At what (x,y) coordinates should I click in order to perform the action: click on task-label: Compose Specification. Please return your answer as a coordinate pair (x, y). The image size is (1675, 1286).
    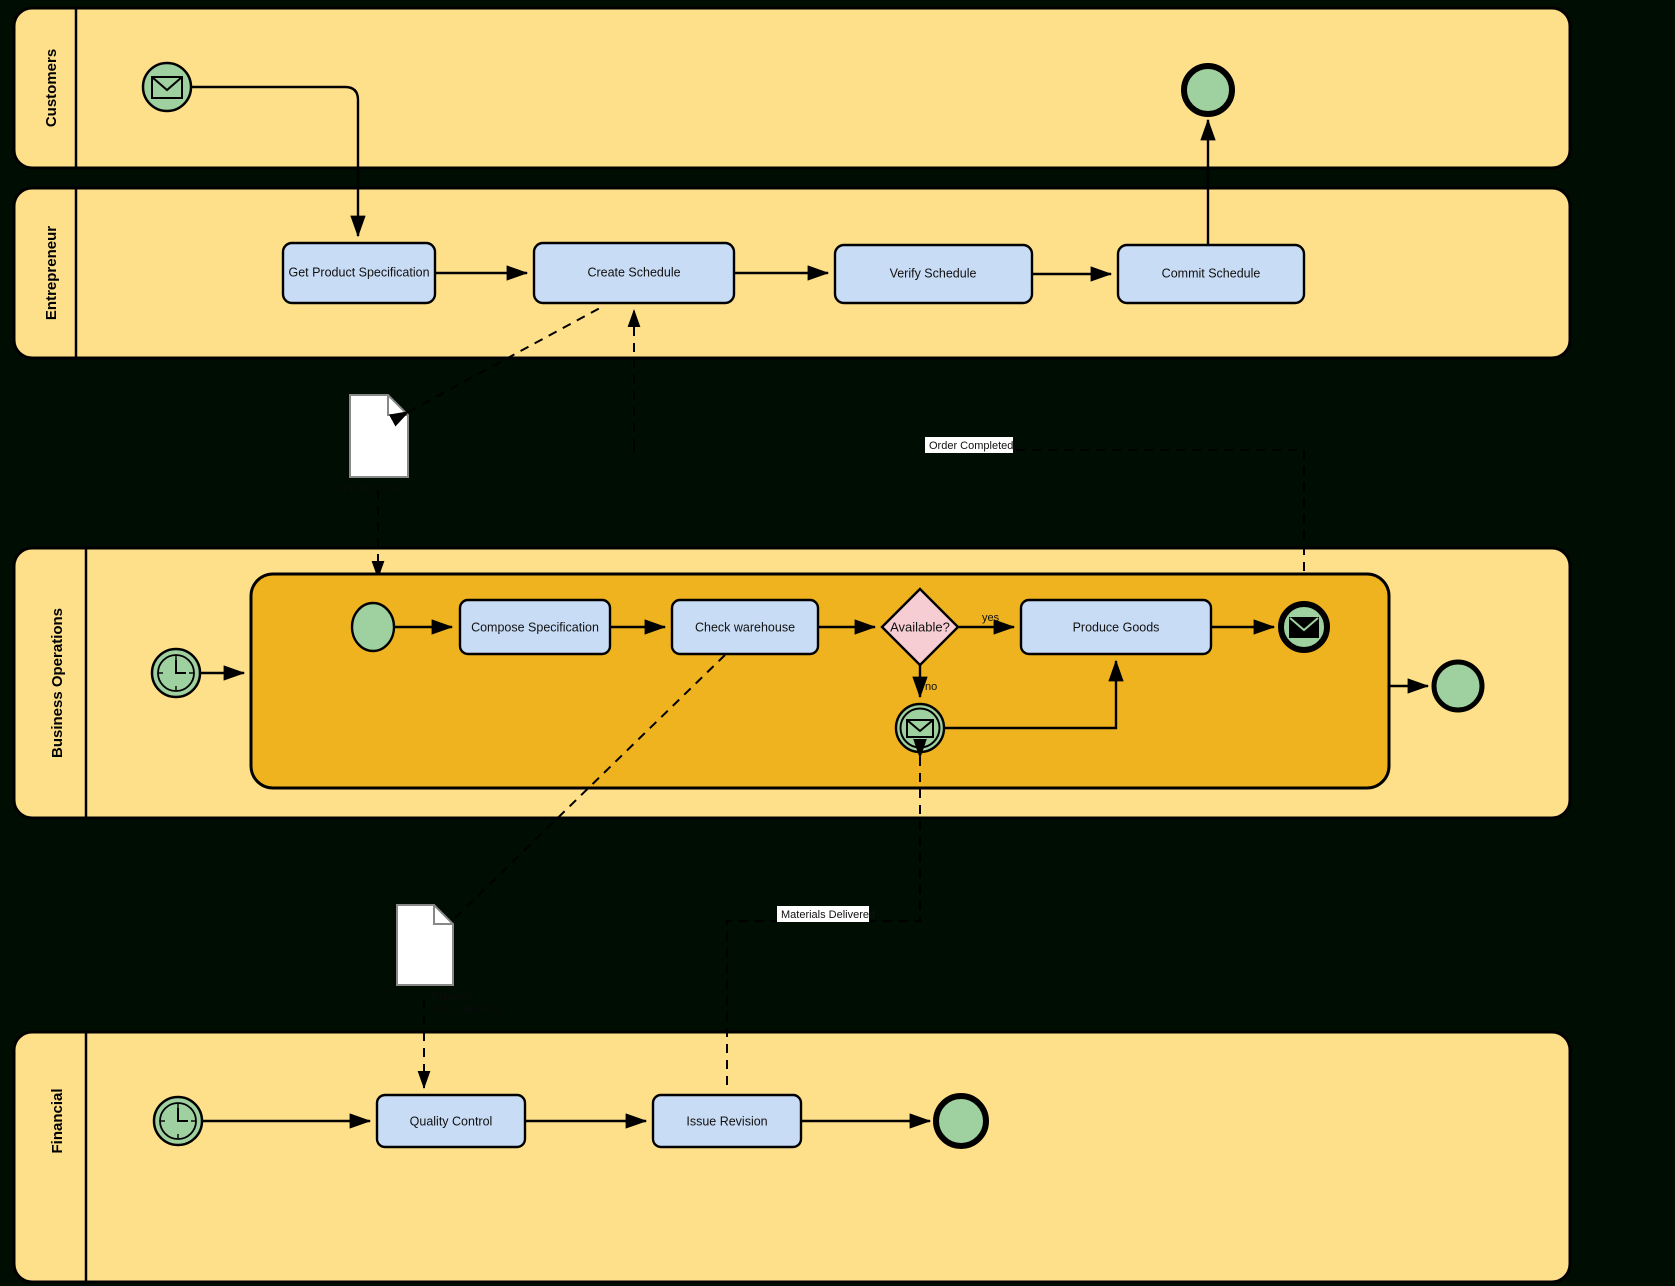
    Looking at the image, I should click on (535, 627).